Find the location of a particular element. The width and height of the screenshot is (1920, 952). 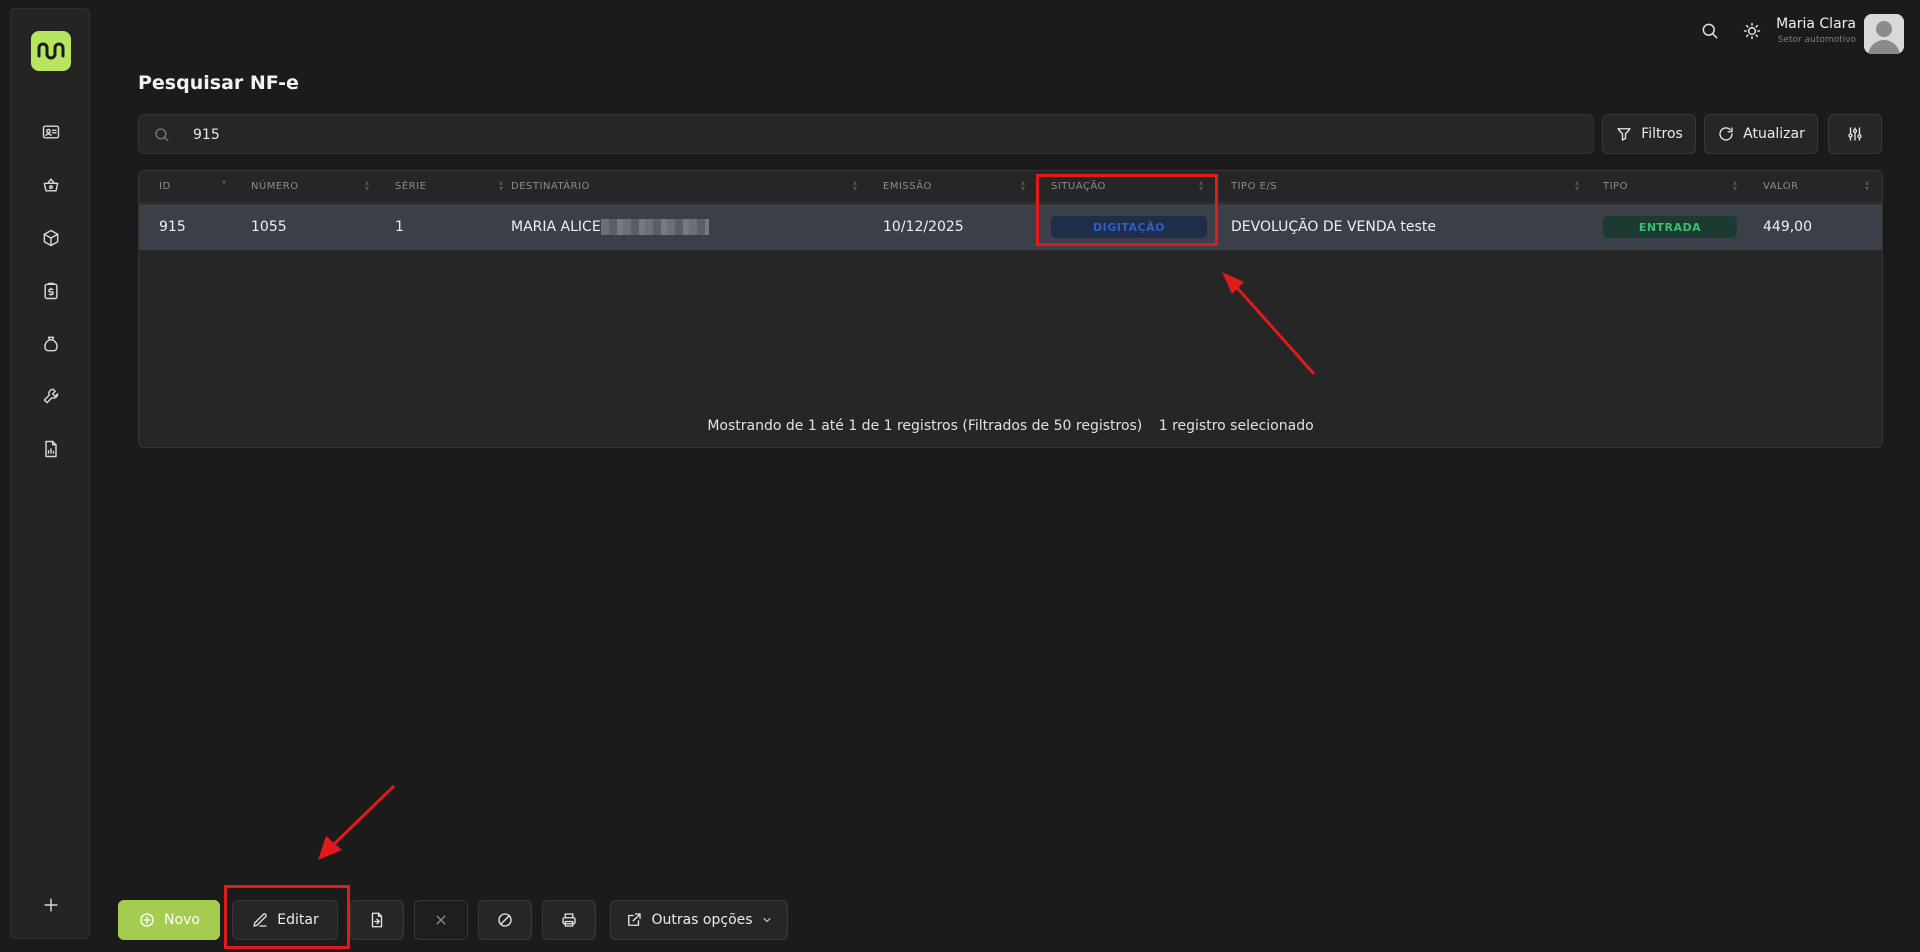

file-import-icon is located at coordinates (377, 920).